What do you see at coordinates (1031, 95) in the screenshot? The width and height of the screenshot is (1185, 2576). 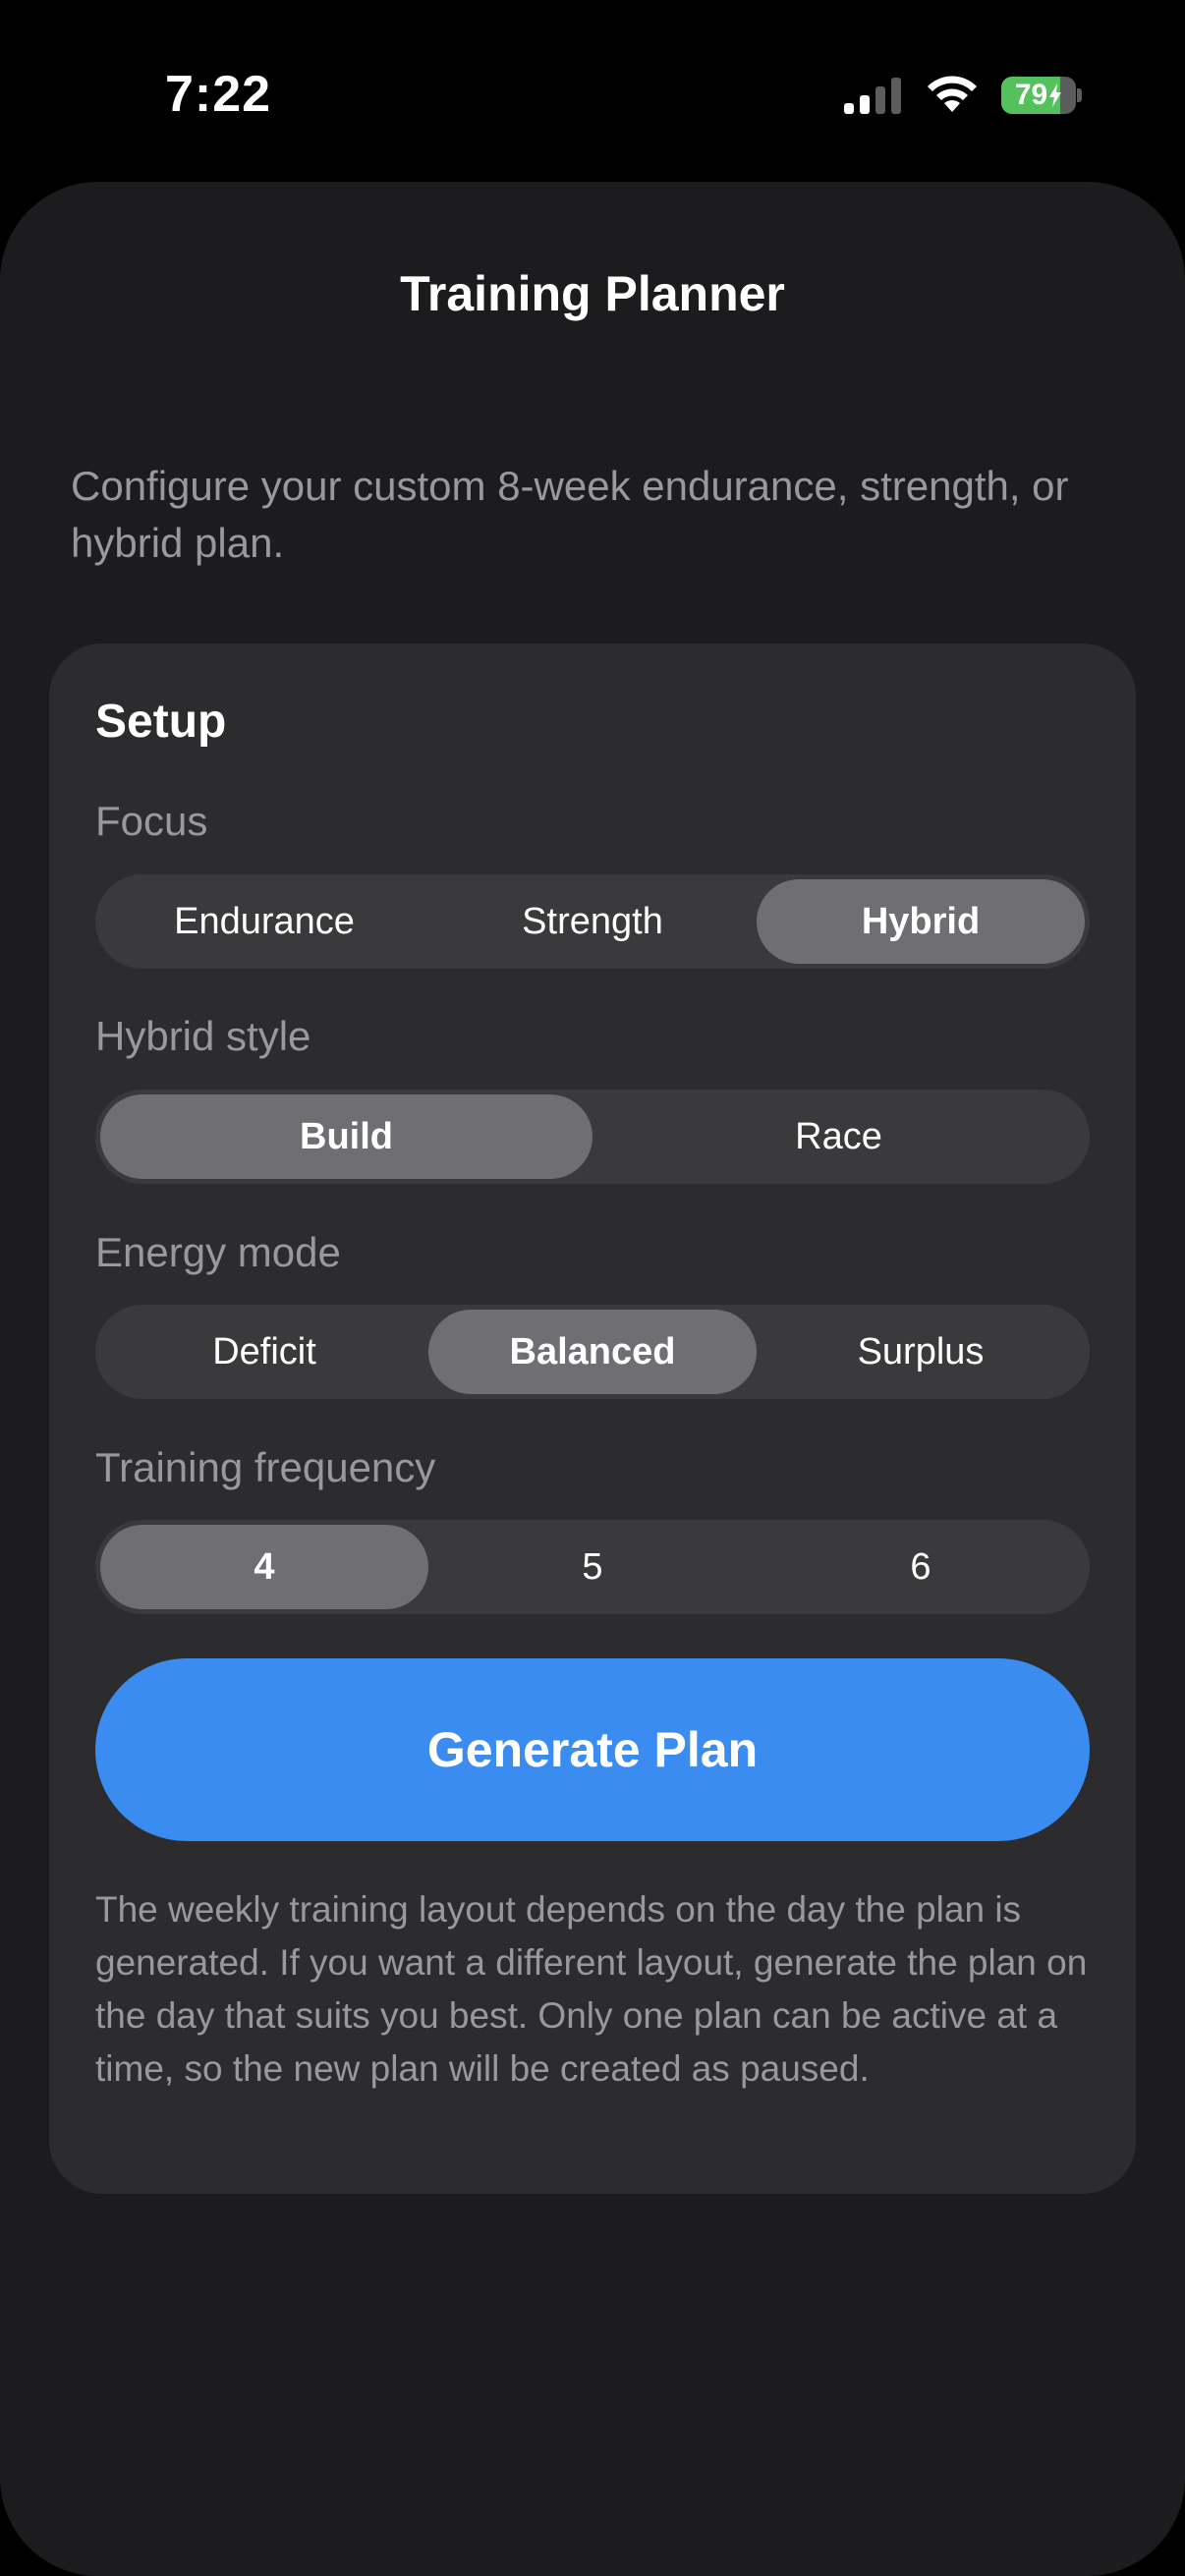 I see `battery-percent: 79` at bounding box center [1031, 95].